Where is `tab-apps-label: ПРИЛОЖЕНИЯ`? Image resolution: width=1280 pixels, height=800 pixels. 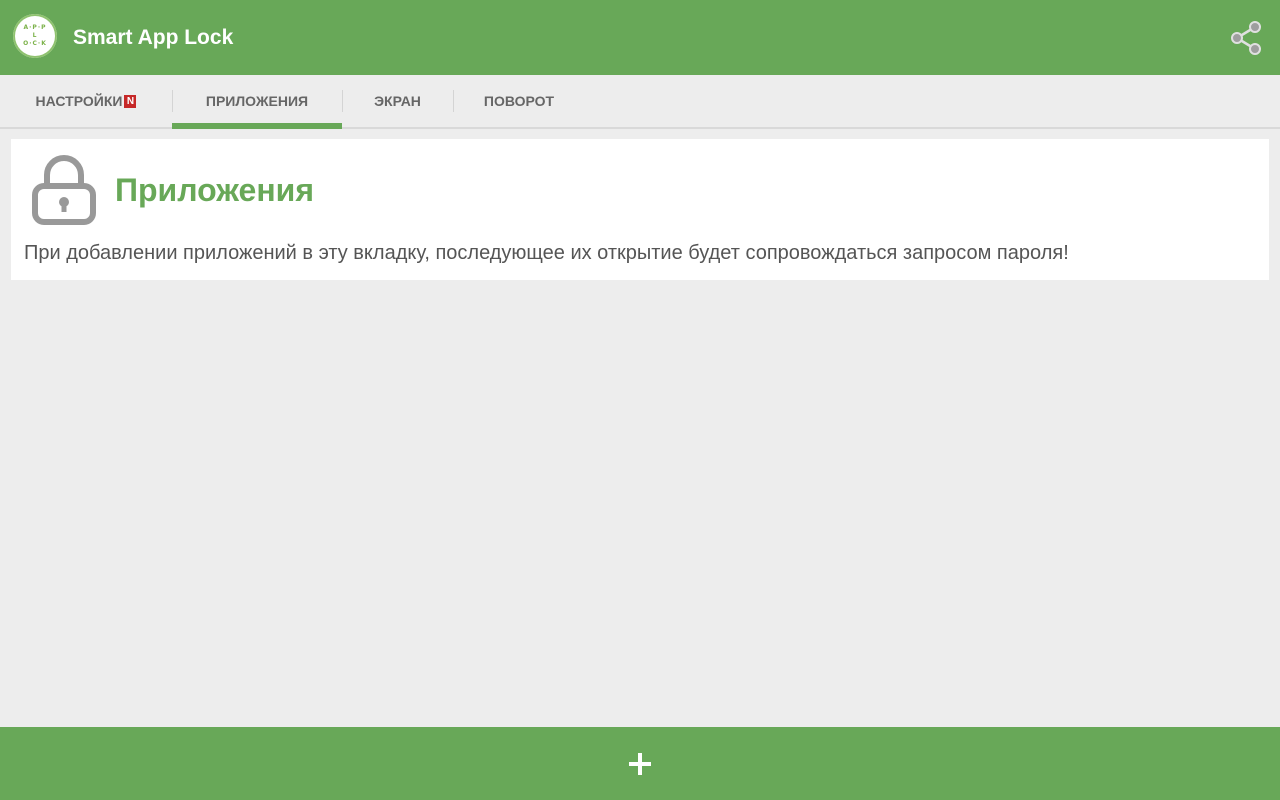 tab-apps-label: ПРИЛОЖЕНИЯ is located at coordinates (257, 101).